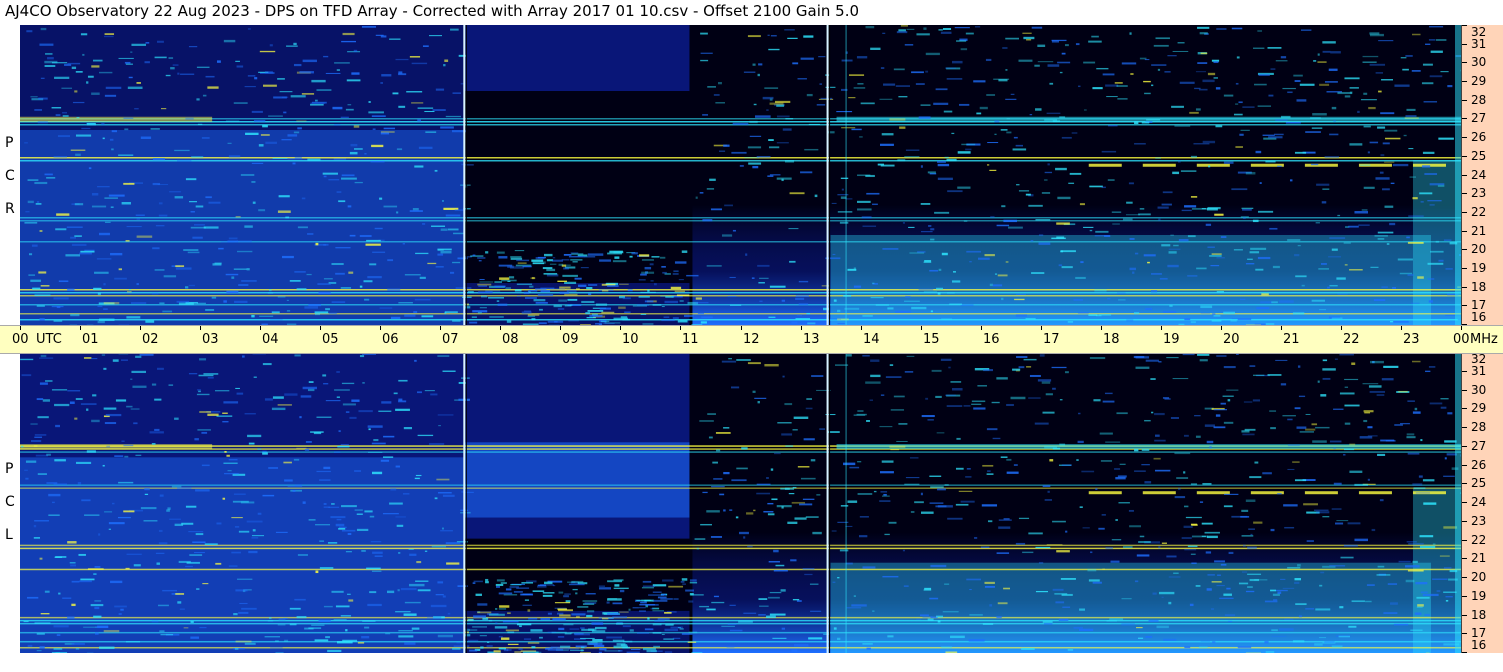  What do you see at coordinates (1479, 615) in the screenshot?
I see `frequency-tick-label-lcp: 18` at bounding box center [1479, 615].